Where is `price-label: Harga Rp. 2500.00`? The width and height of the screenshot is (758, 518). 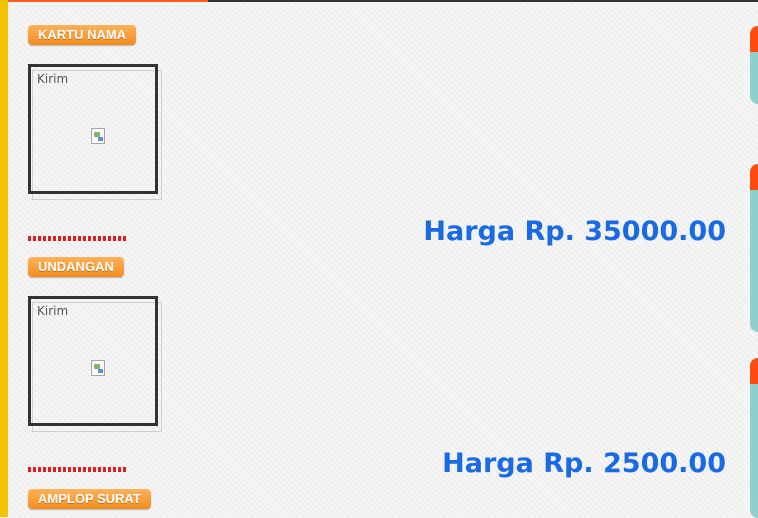
price-label: Harga Rp. 2500.00 is located at coordinates (584, 463).